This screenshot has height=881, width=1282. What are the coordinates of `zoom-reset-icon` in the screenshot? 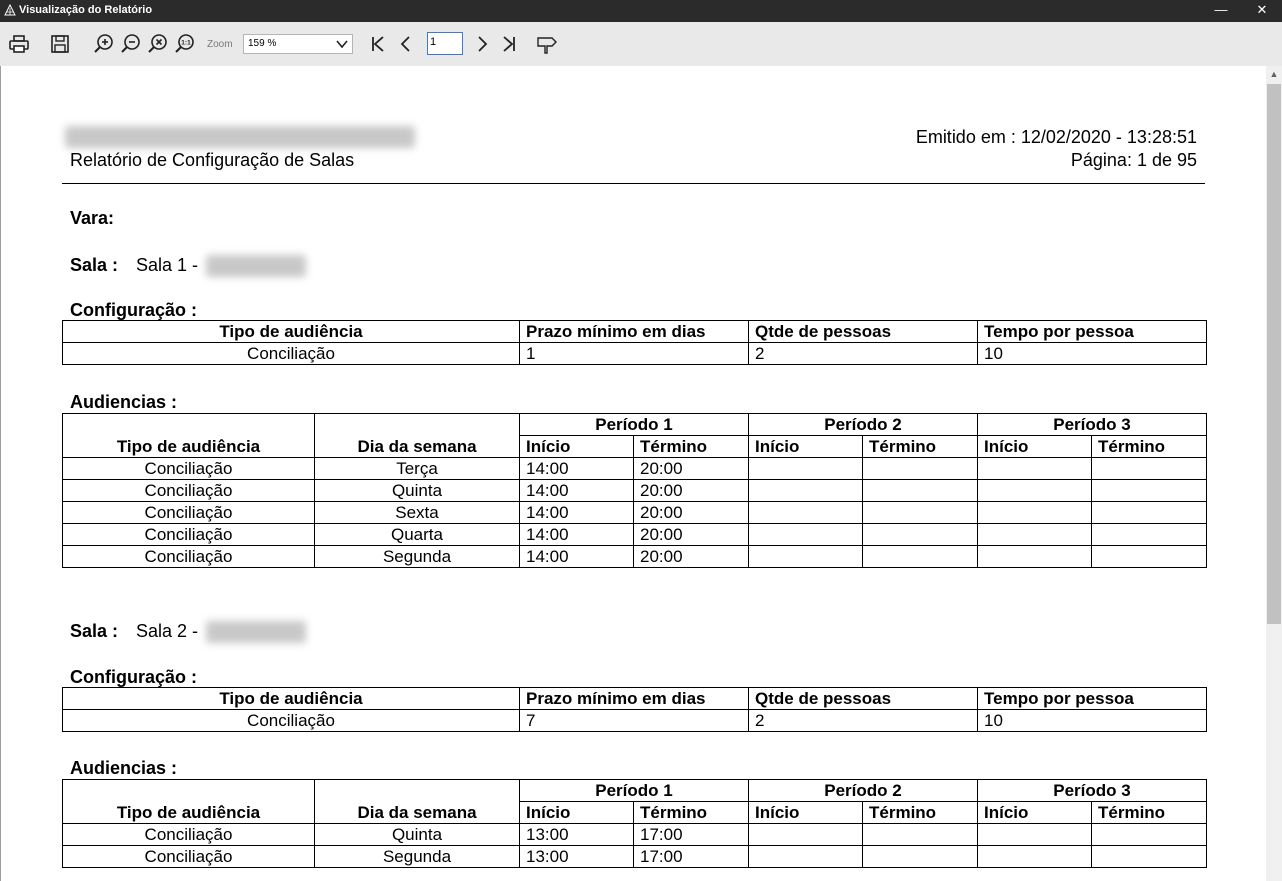 It's located at (158, 44).